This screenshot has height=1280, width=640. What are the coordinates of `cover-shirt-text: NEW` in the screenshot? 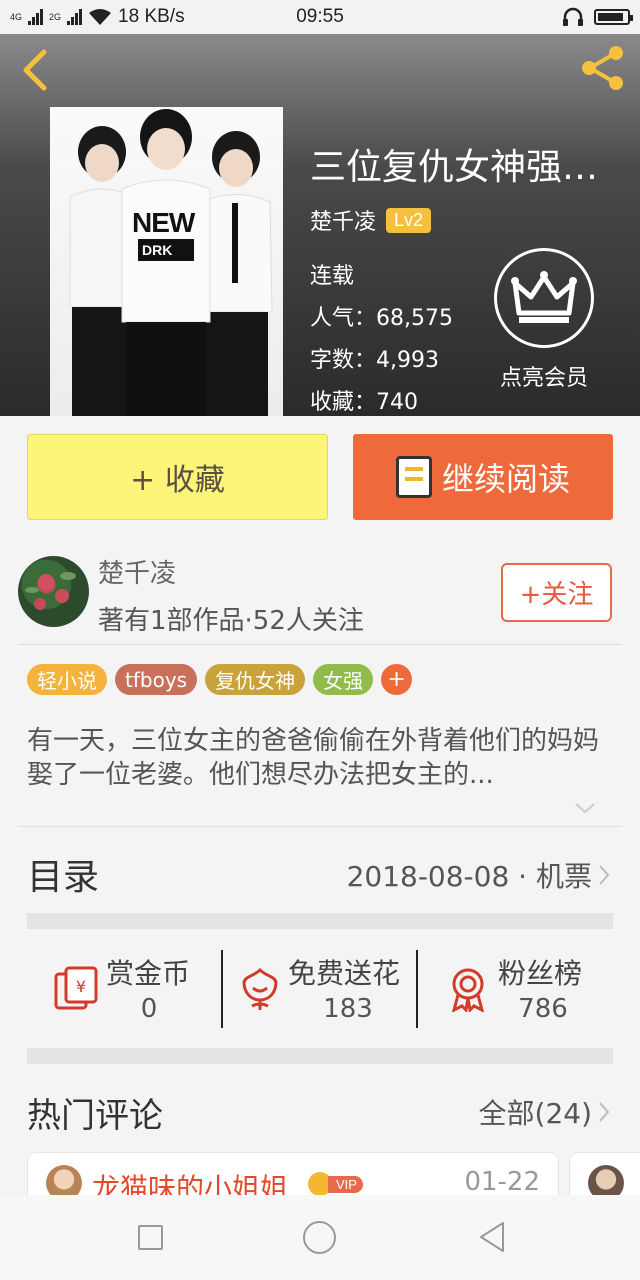 It's located at (163, 222).